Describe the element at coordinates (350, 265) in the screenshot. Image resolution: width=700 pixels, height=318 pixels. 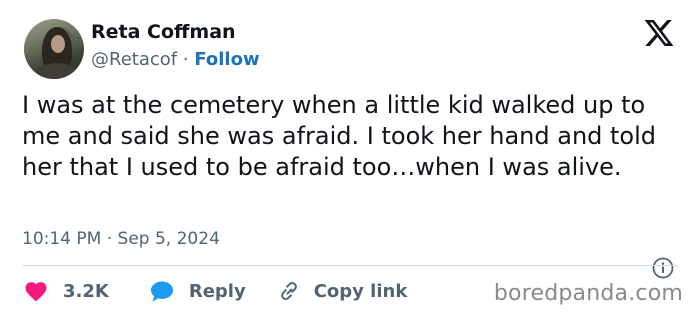
I see `divider` at that location.